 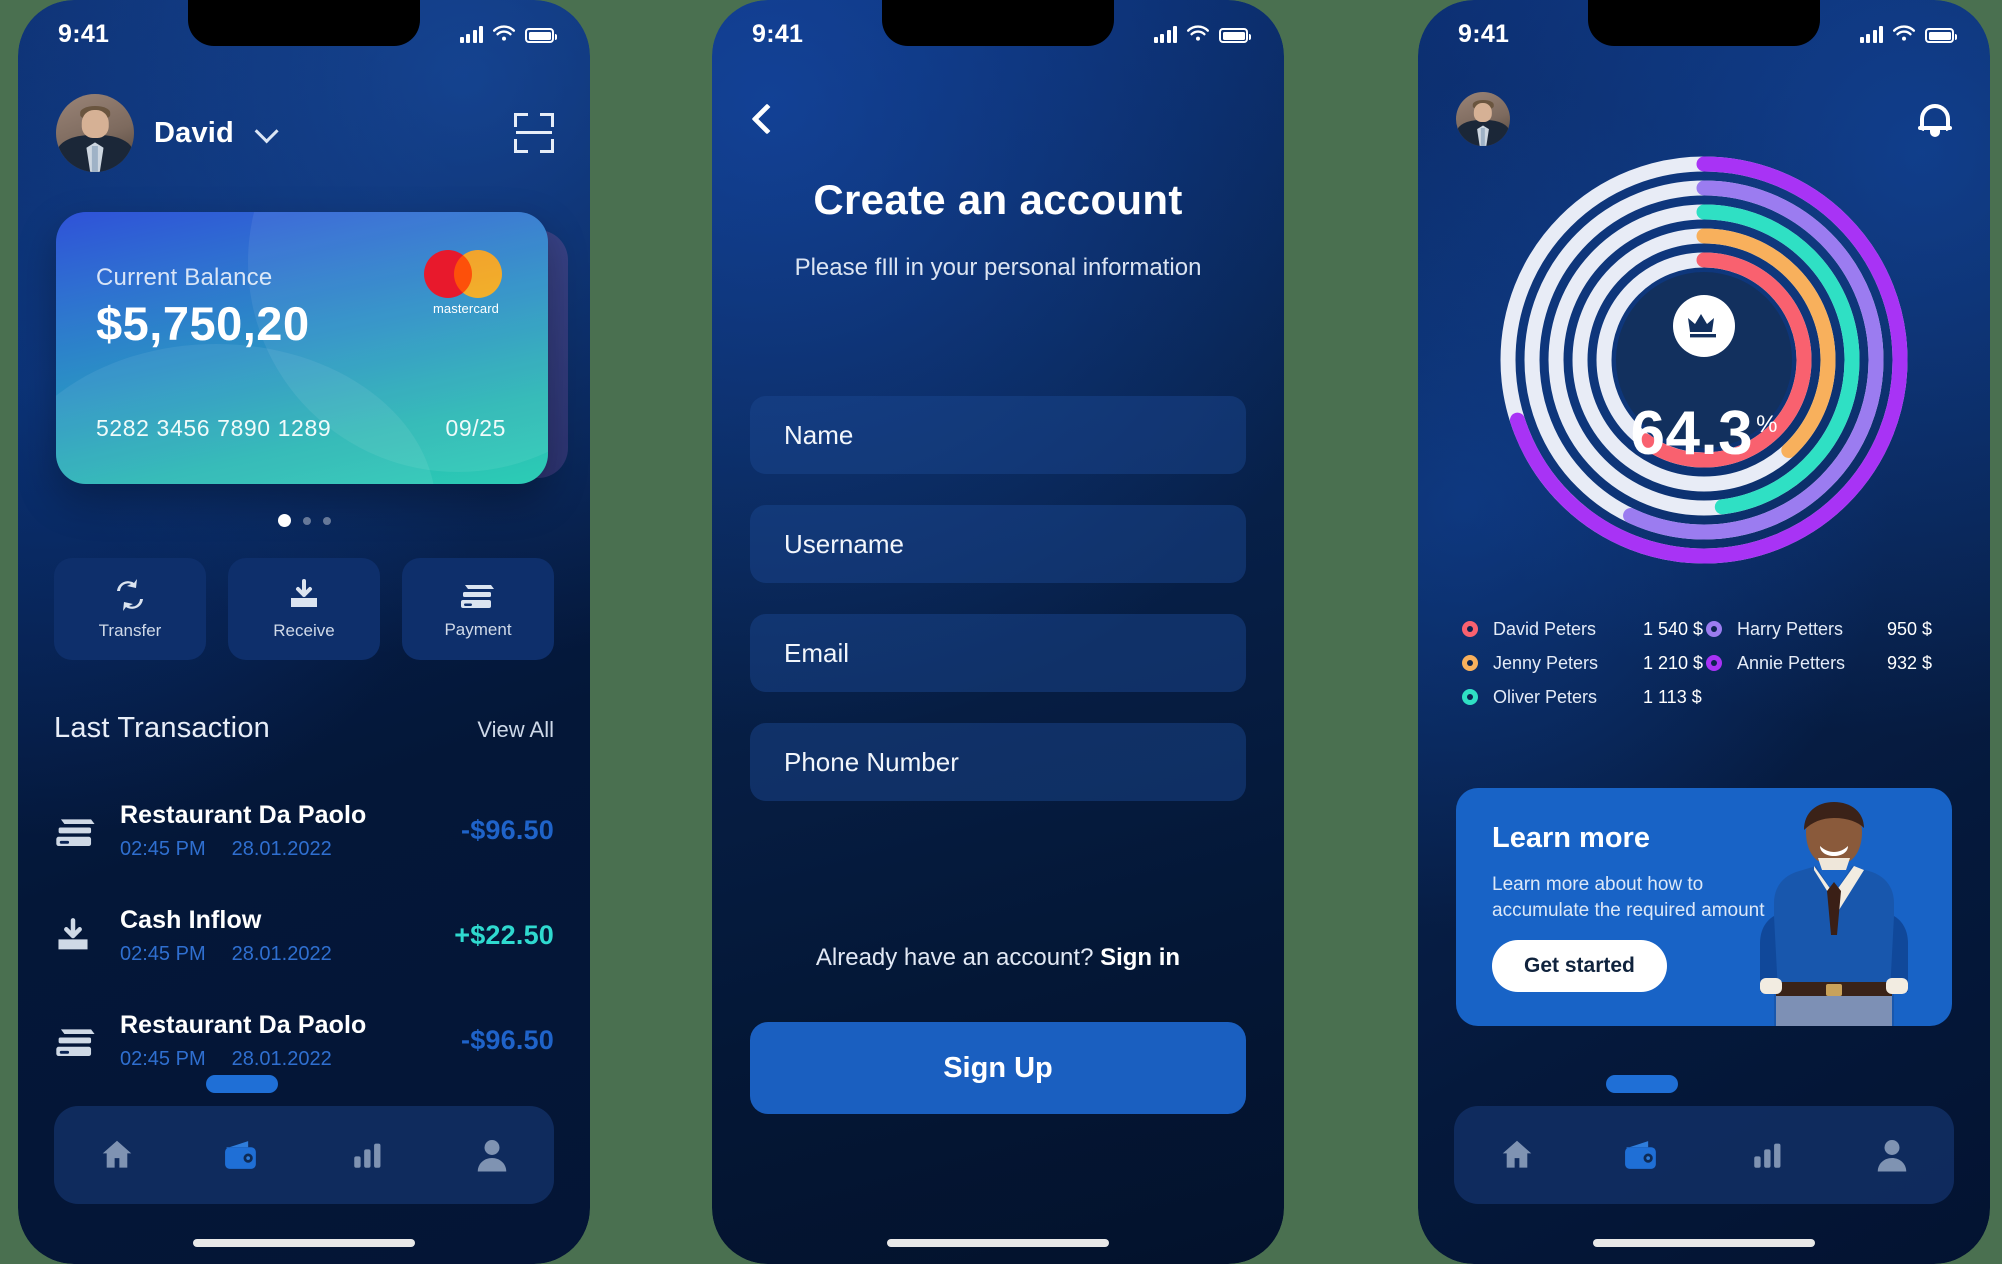 What do you see at coordinates (998, 762) in the screenshot?
I see `phone-field: Phone Number` at bounding box center [998, 762].